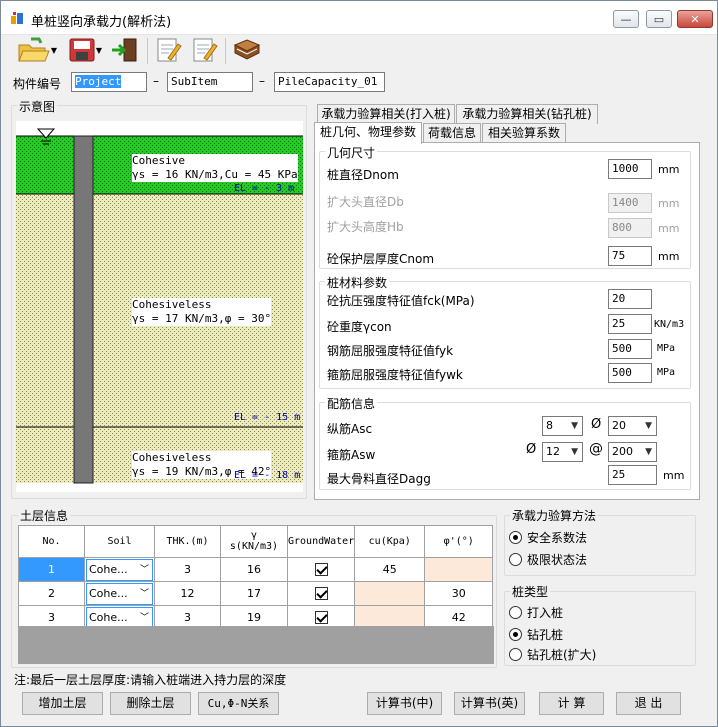 This screenshot has width=718, height=727. I want to click on minimize-button: —, so click(626, 19).